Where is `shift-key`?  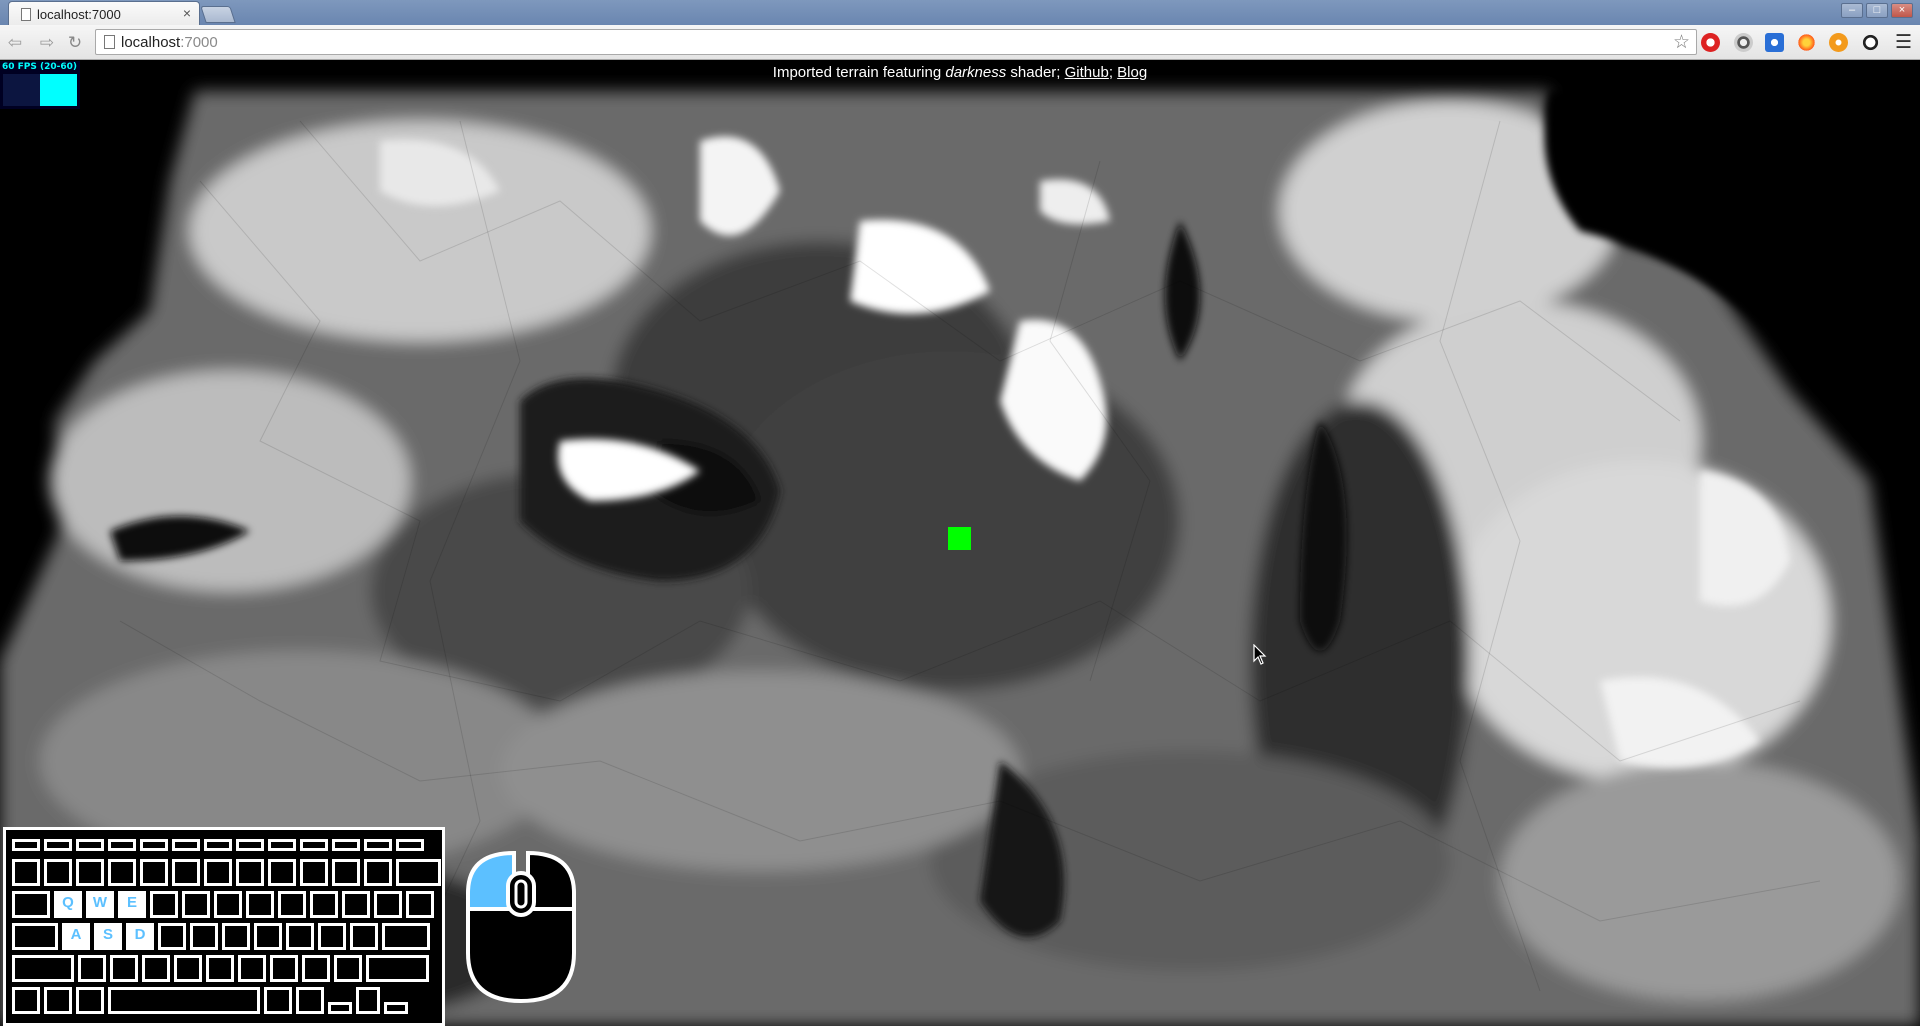 shift-key is located at coordinates (397, 968).